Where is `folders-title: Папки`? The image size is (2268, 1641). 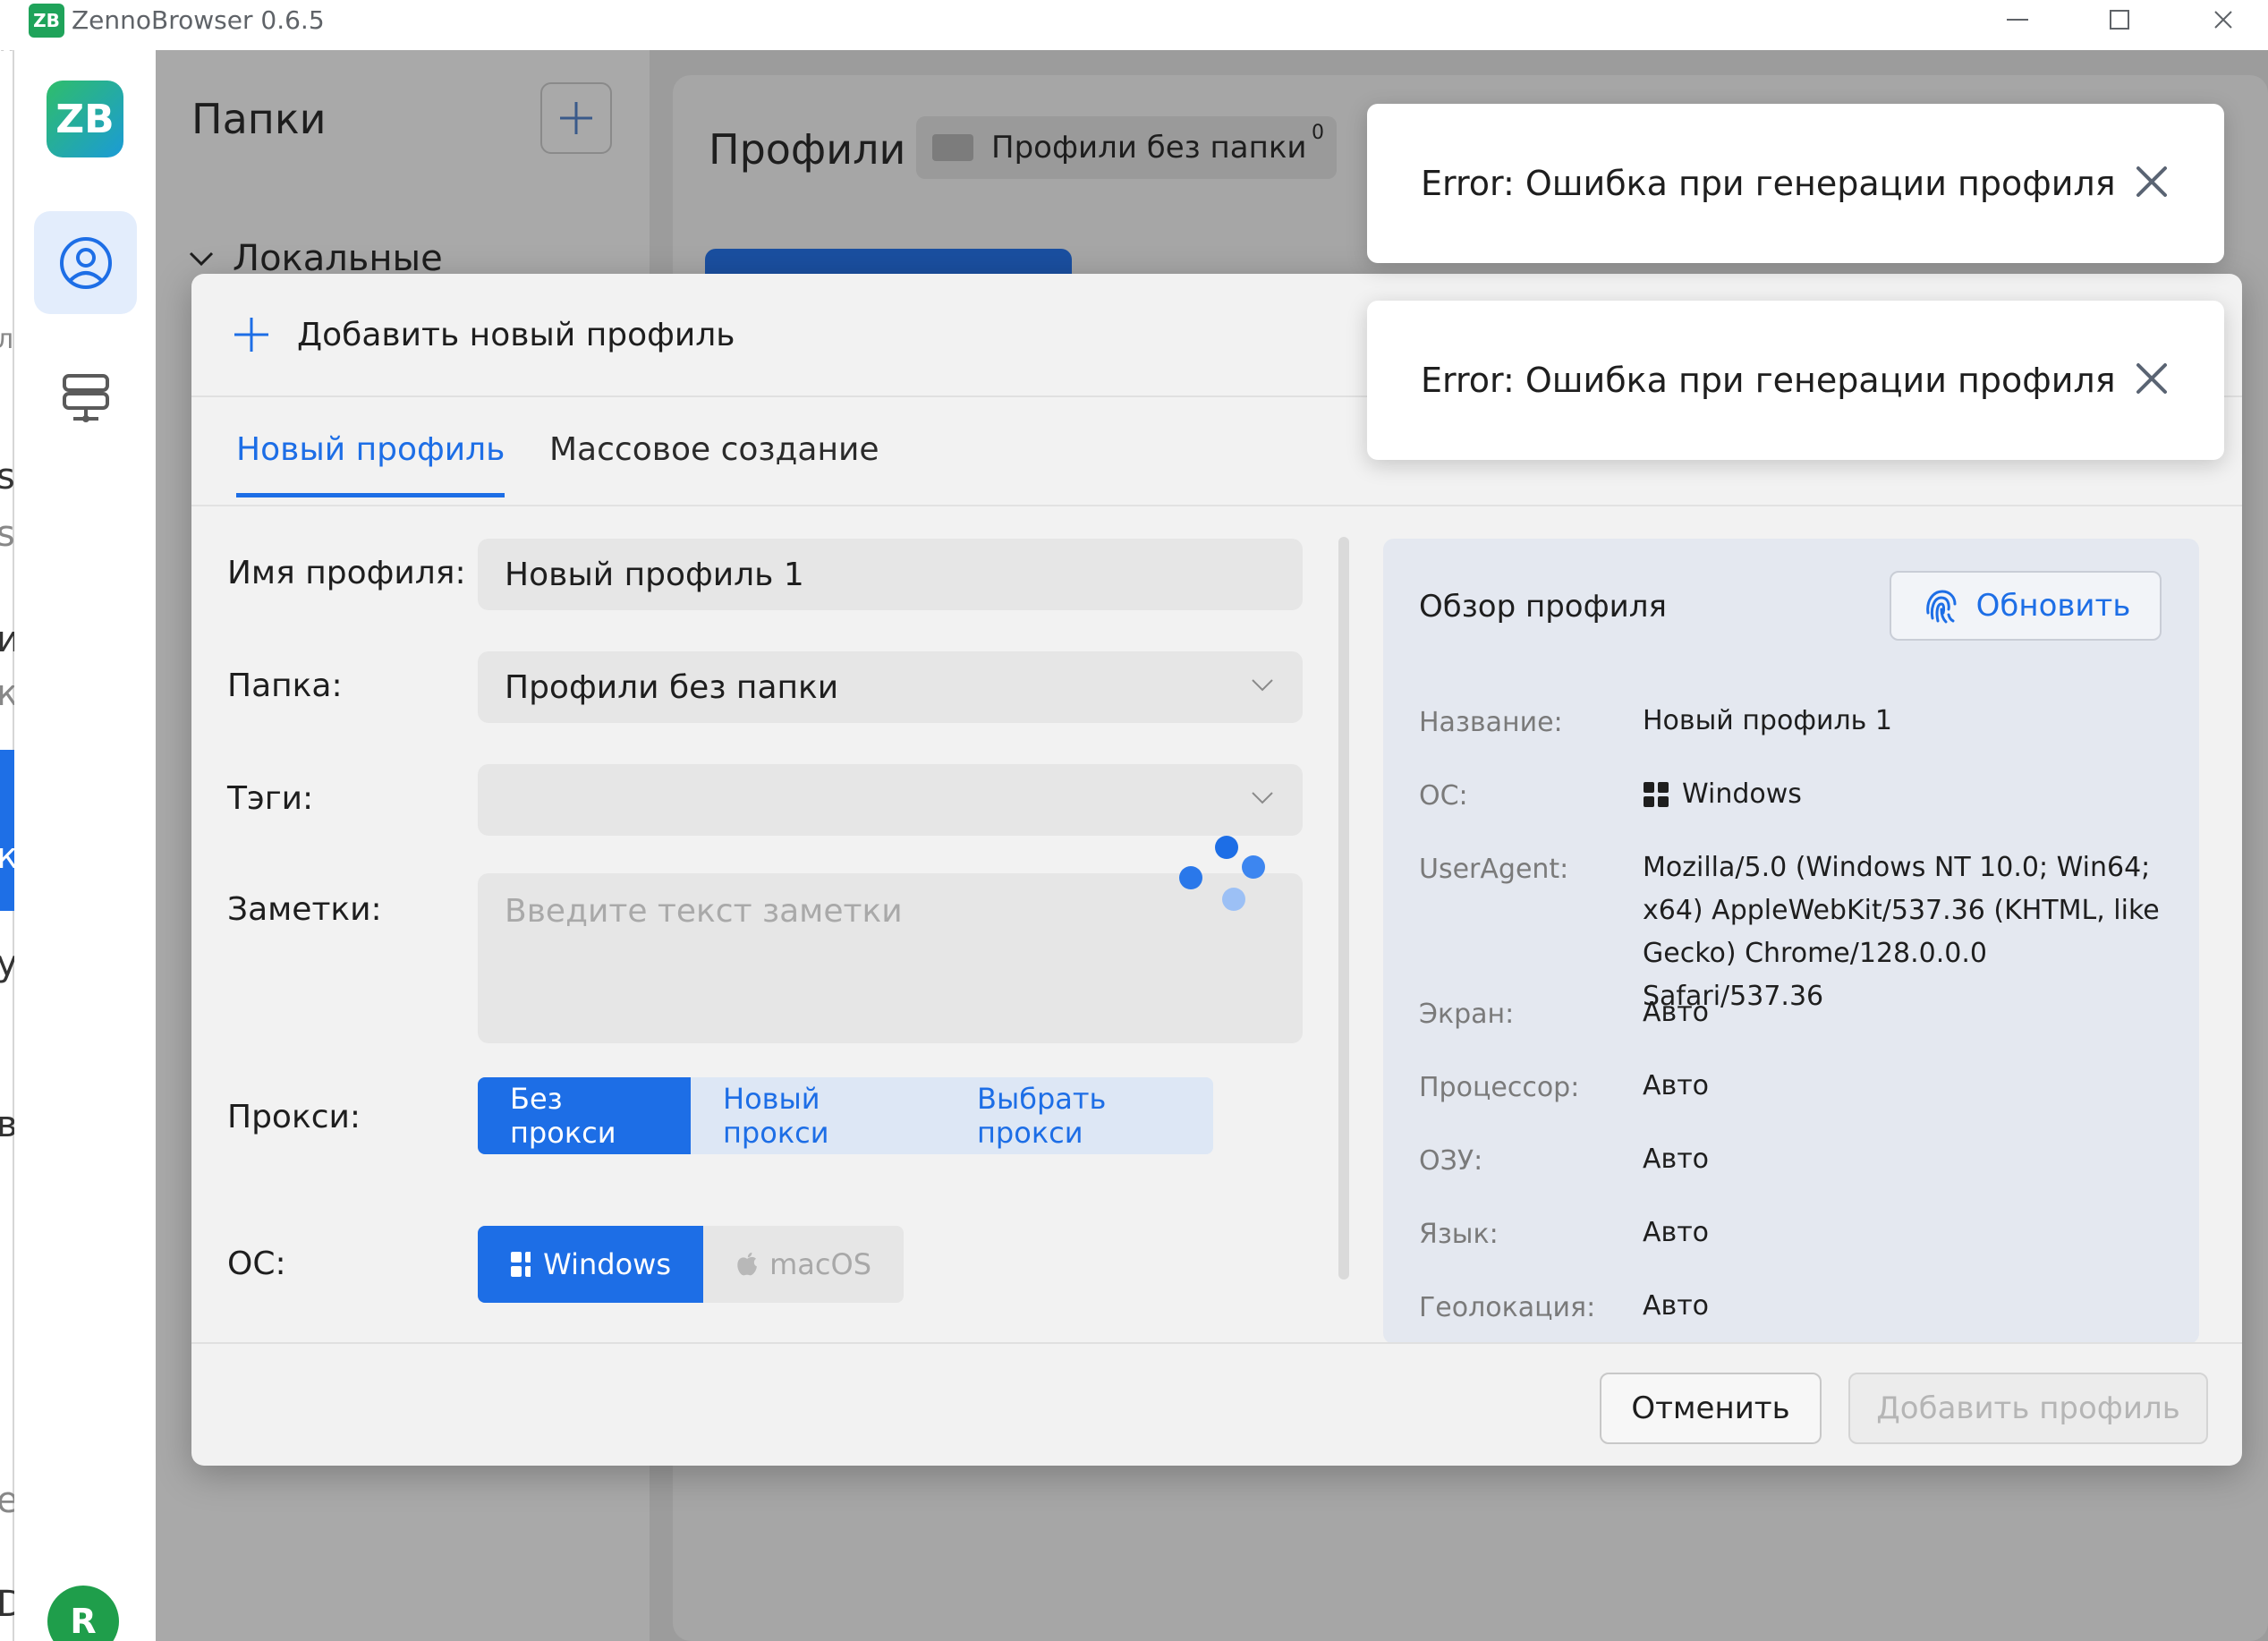 folders-title: Папки is located at coordinates (259, 119).